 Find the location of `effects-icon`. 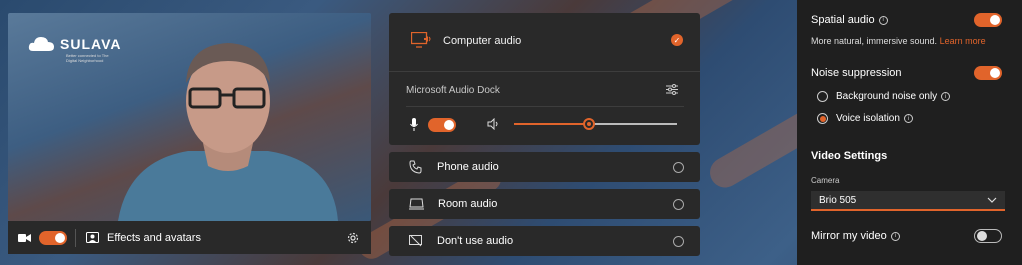

effects-icon is located at coordinates (92, 237).